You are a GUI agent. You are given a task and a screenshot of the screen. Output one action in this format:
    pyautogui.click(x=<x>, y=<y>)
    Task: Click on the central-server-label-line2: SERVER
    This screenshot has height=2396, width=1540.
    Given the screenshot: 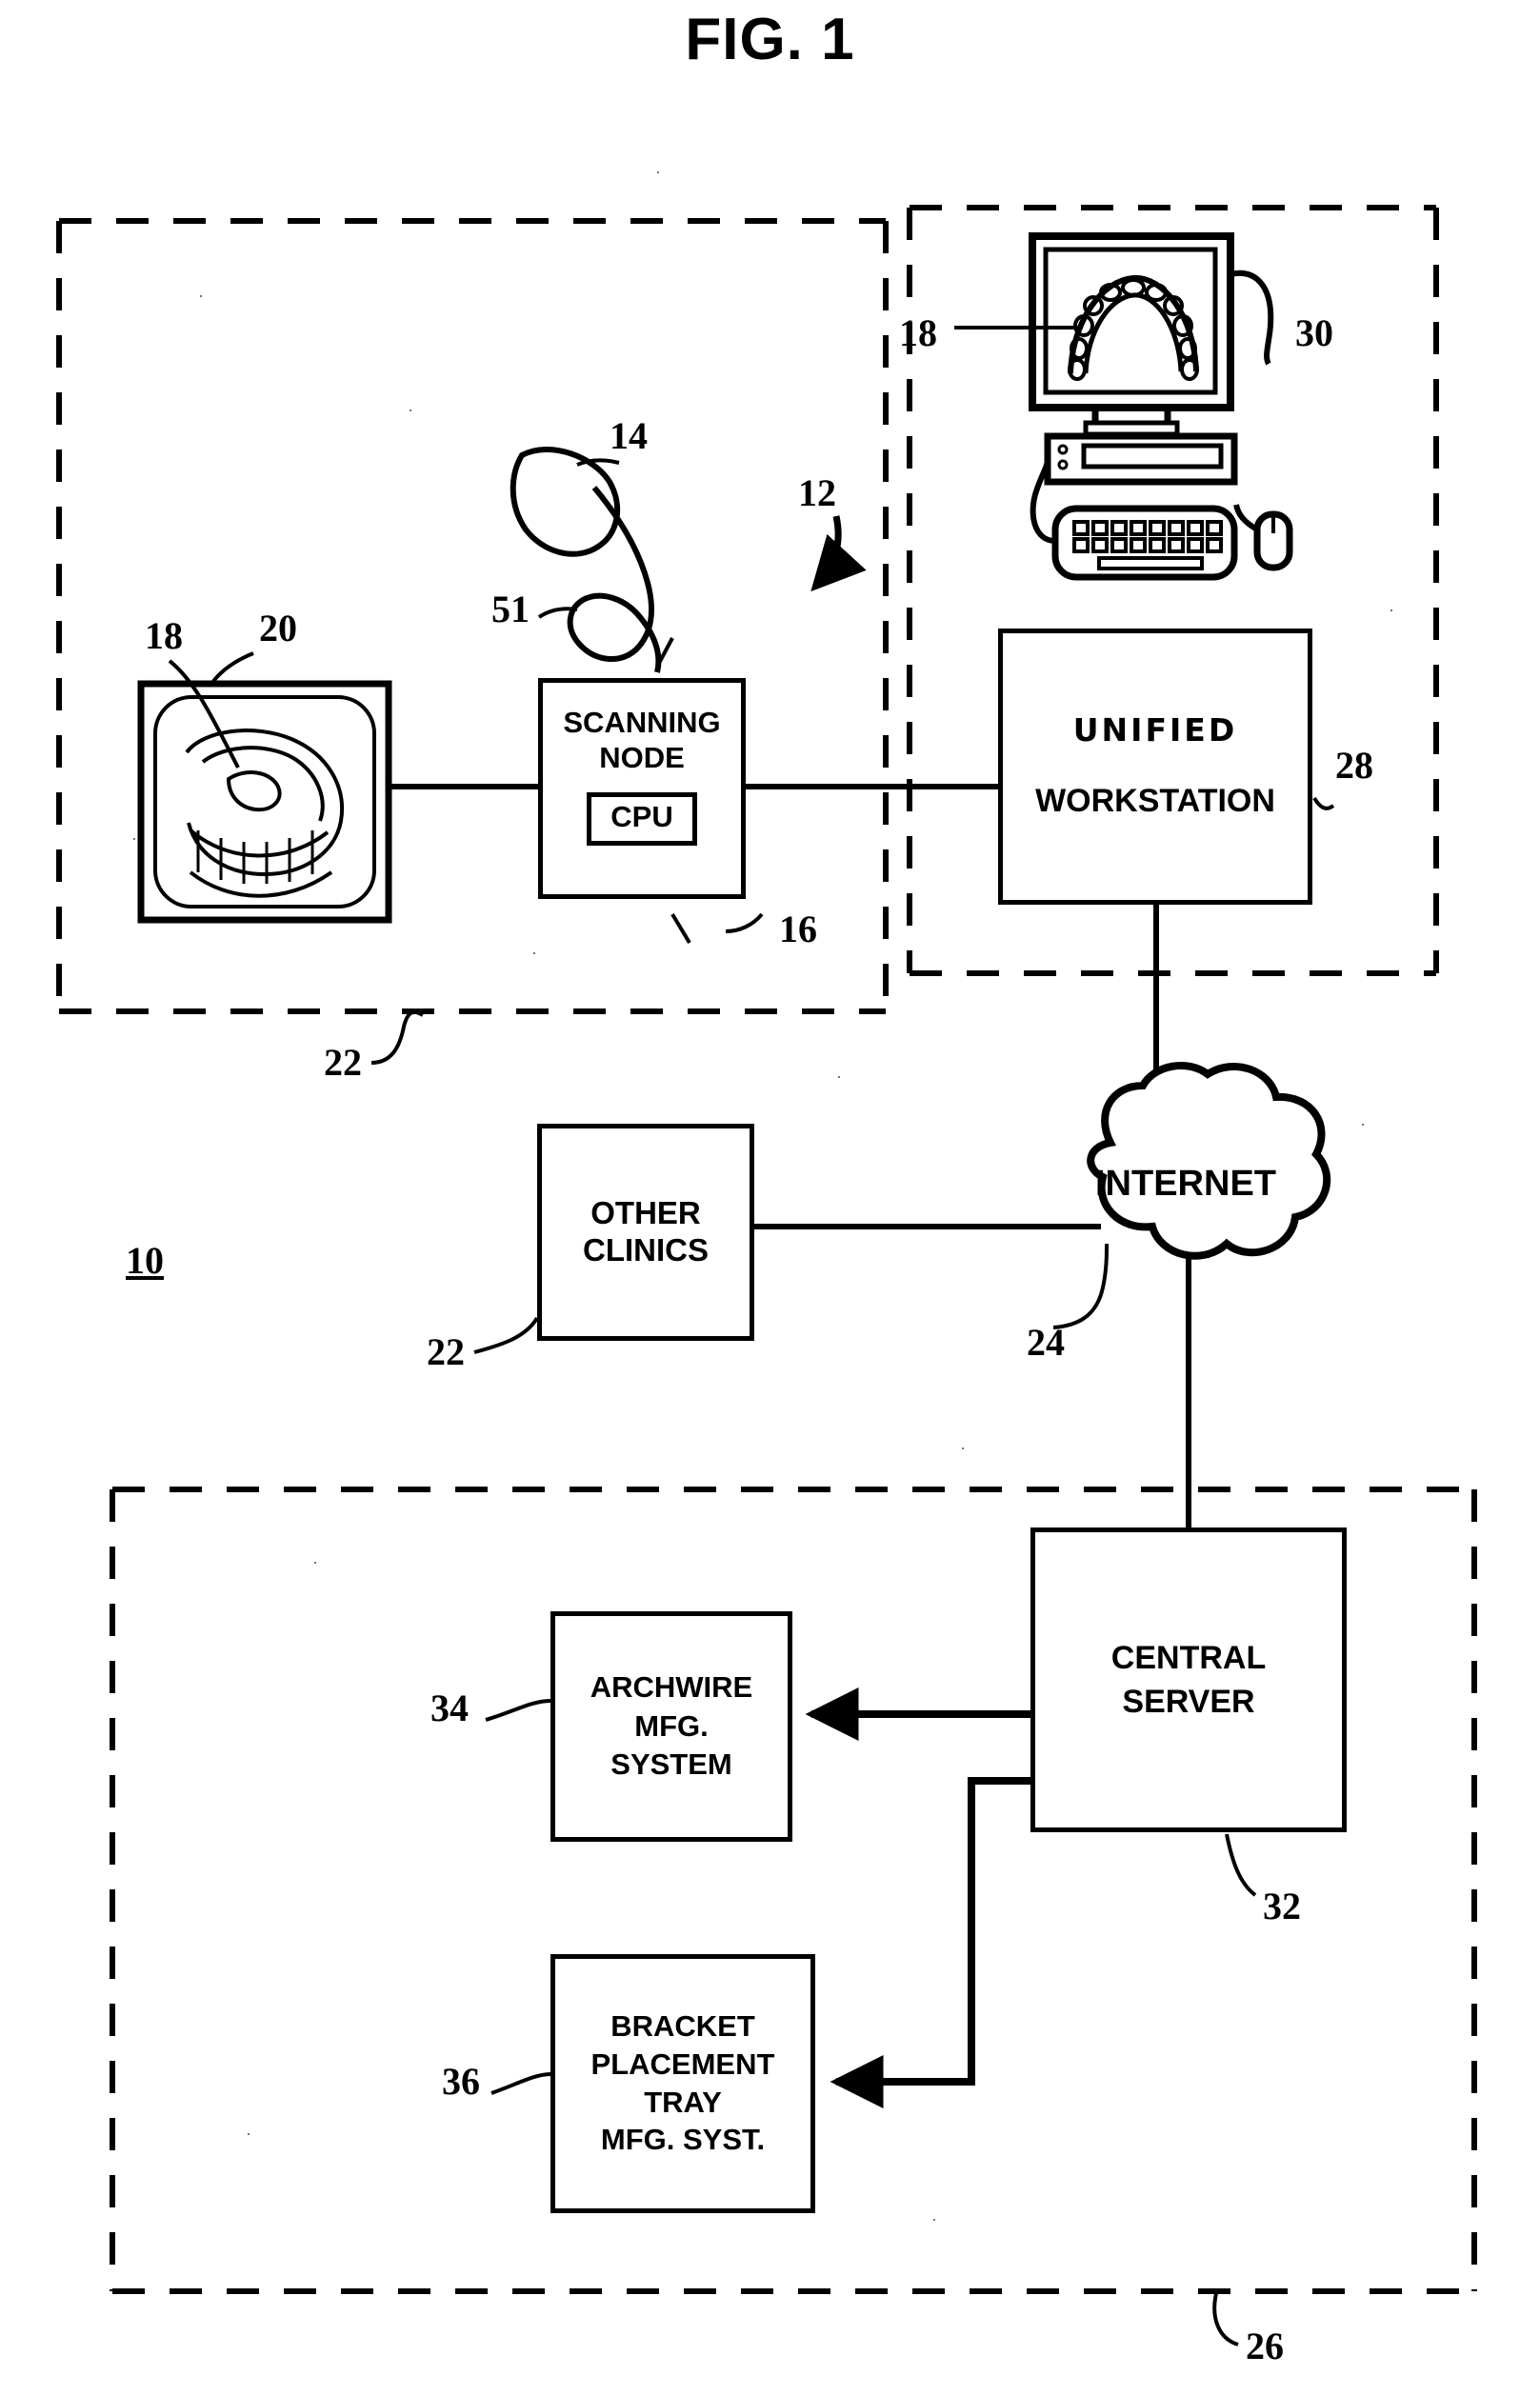 What is the action you would take?
    pyautogui.click(x=1188, y=1702)
    